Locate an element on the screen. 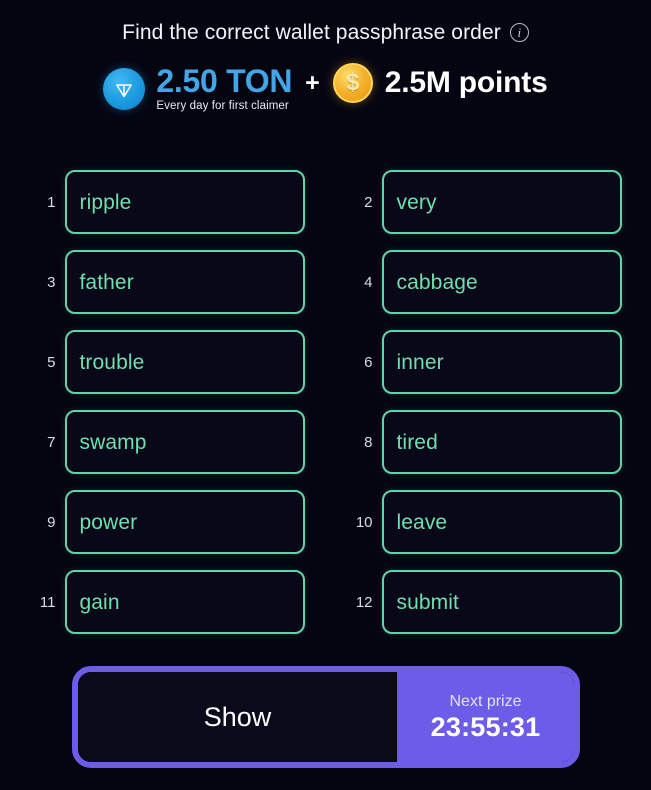 The width and height of the screenshot is (651, 790). word-text-9: power is located at coordinates (108, 522).